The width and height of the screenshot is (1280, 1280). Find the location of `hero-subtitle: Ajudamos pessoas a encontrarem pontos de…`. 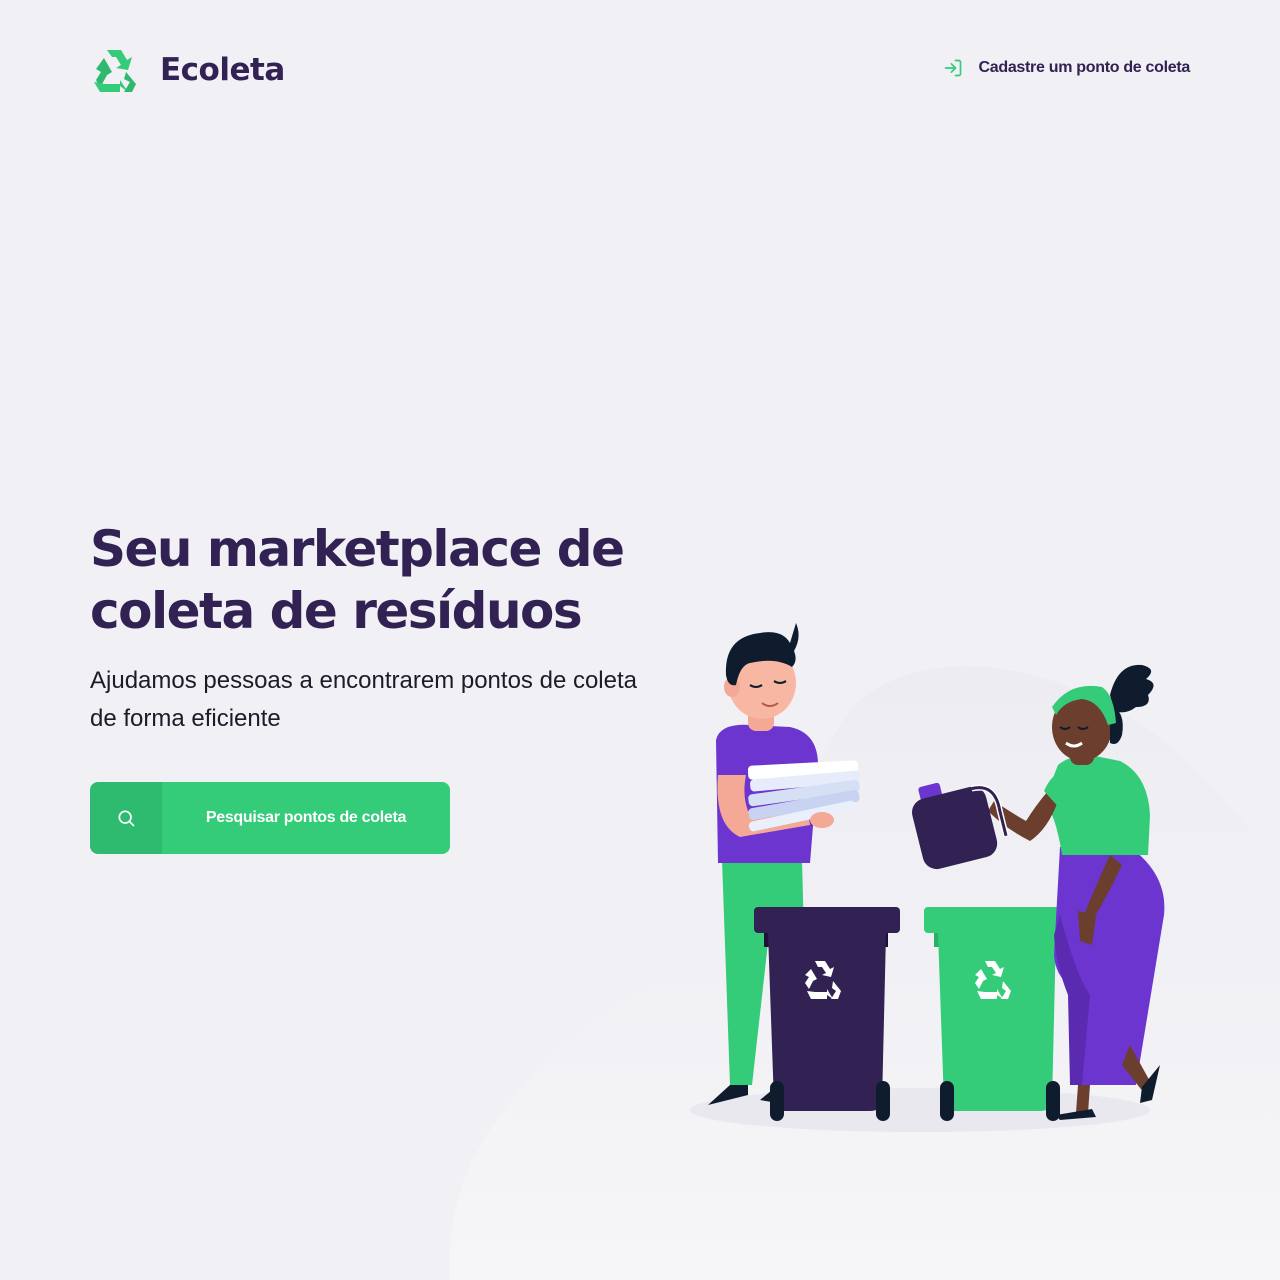

hero-subtitle: Ajudamos pessoas a encontrarem pontos de… is located at coordinates (375, 700).